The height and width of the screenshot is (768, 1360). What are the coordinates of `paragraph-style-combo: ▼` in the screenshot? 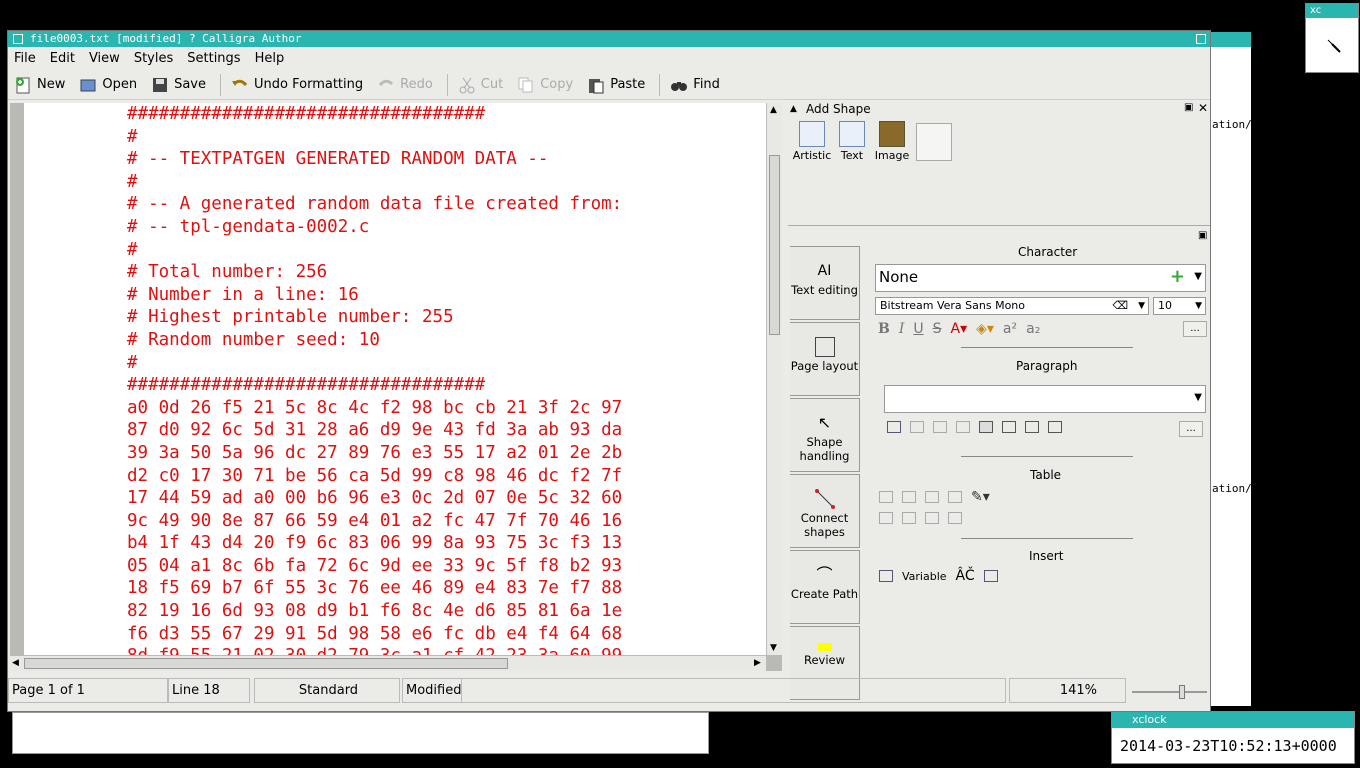 It's located at (1045, 399).